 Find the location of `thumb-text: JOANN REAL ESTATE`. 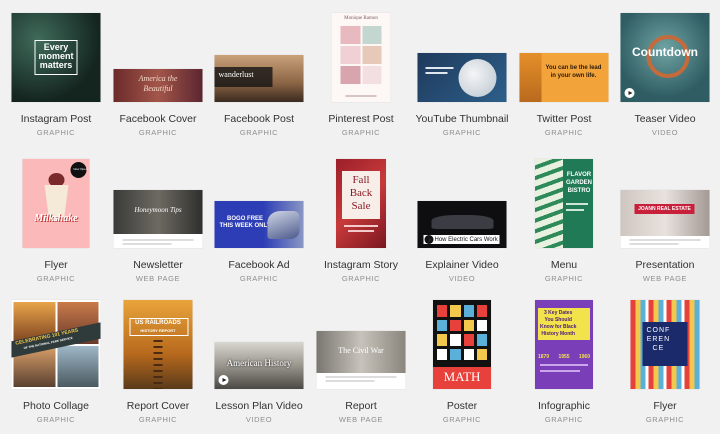

thumb-text: JOANN REAL ESTATE is located at coordinates (664, 209).